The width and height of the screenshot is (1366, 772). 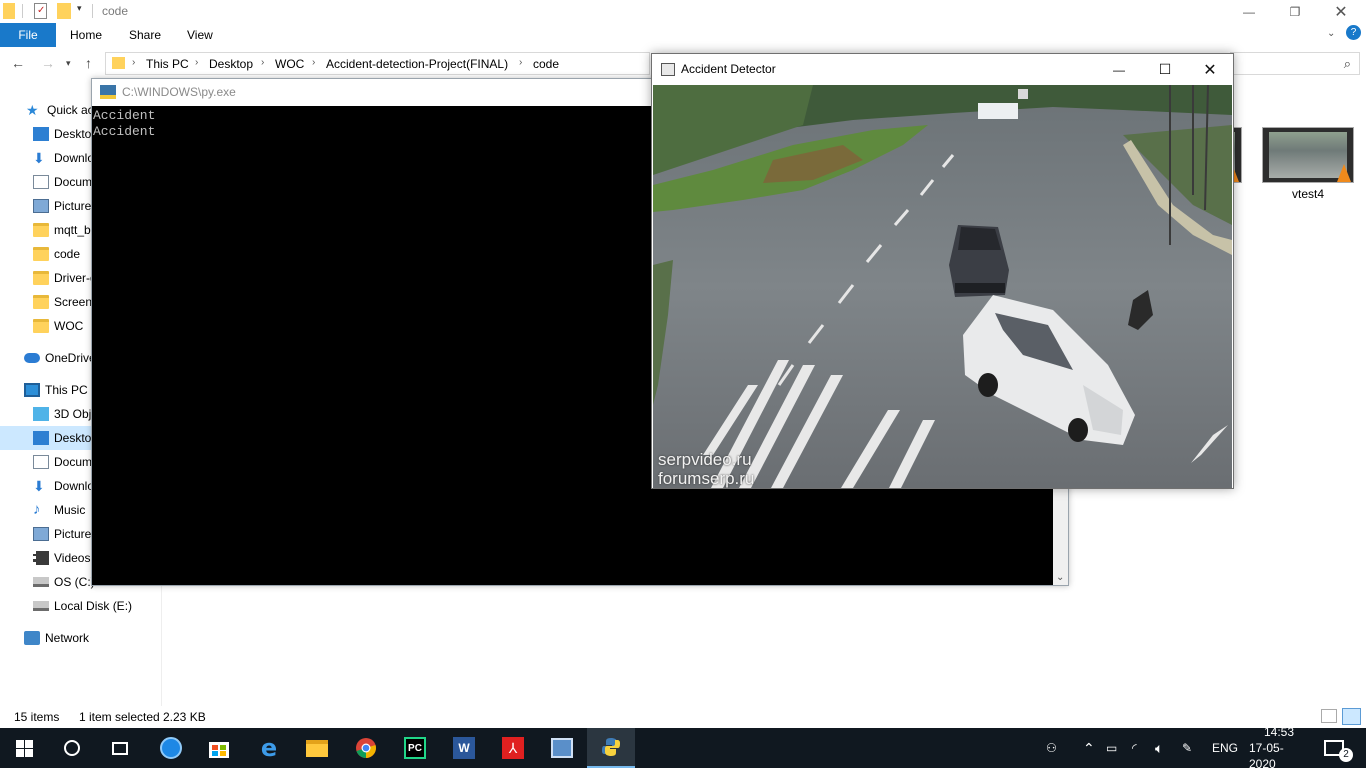 What do you see at coordinates (41, 438) in the screenshot?
I see `desktop-icon` at bounding box center [41, 438].